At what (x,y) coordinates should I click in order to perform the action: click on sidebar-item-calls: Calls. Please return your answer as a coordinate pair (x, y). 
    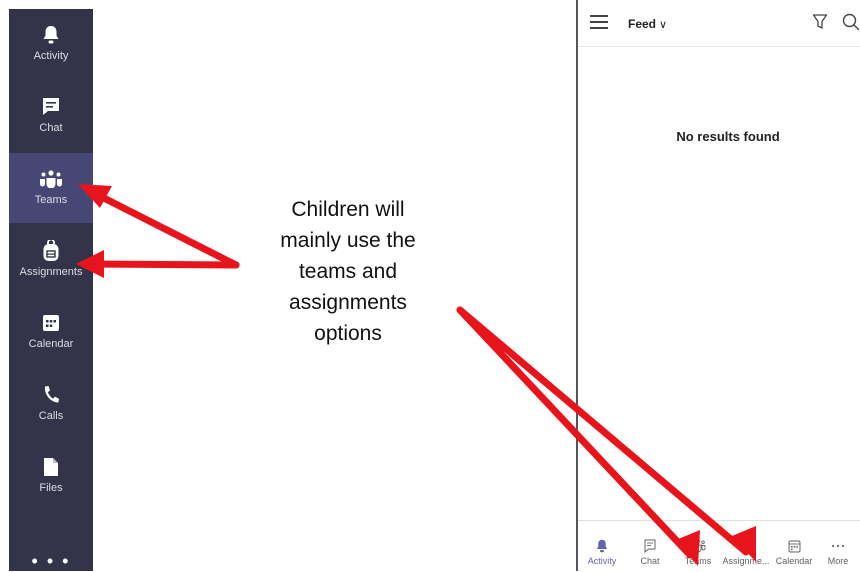
    Looking at the image, I should click on (51, 404).